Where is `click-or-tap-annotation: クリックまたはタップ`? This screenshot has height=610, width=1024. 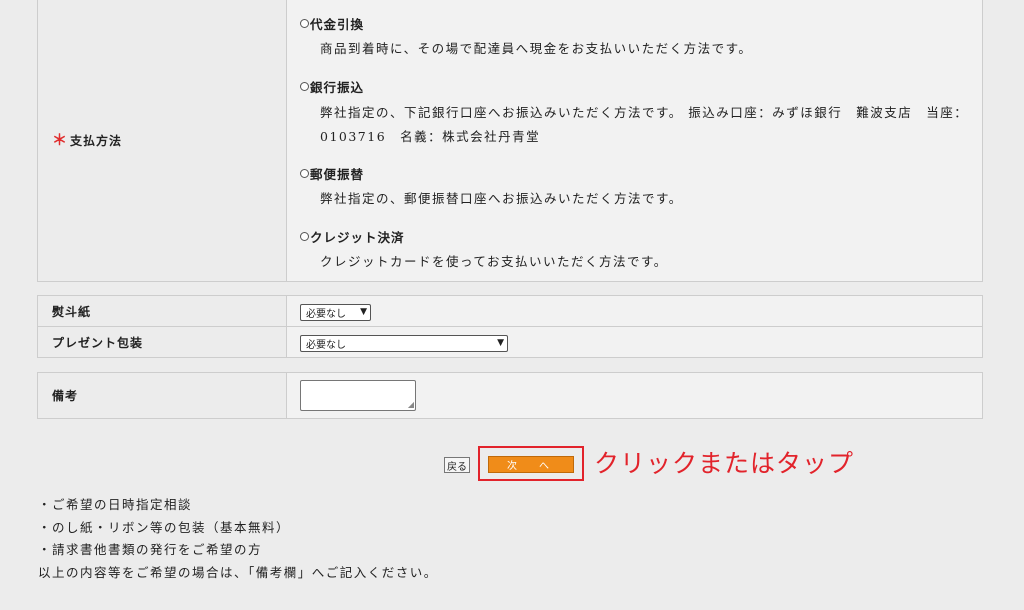
click-or-tap-annotation: クリックまたはタップ is located at coordinates (724, 463).